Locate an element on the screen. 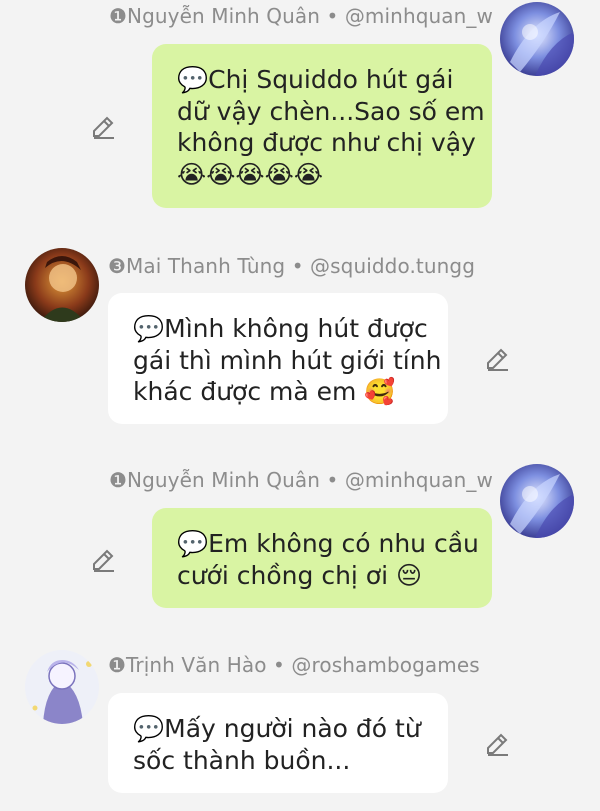 Image resolution: width=600 pixels, height=811 pixels. message-text-line: dữ vậy chèn...Sao số em is located at coordinates (331, 111).